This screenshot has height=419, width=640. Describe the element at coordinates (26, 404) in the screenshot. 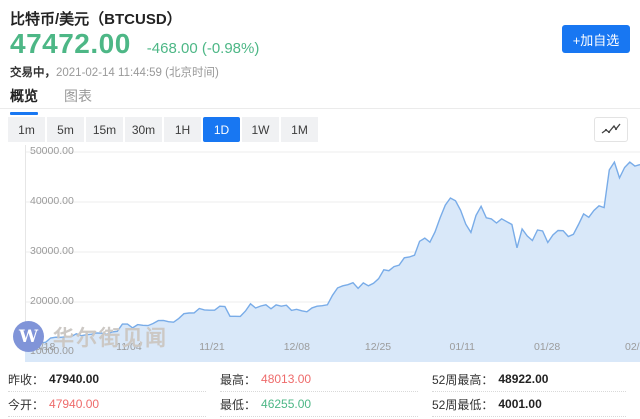

I see `stat-label: 今开：` at that location.